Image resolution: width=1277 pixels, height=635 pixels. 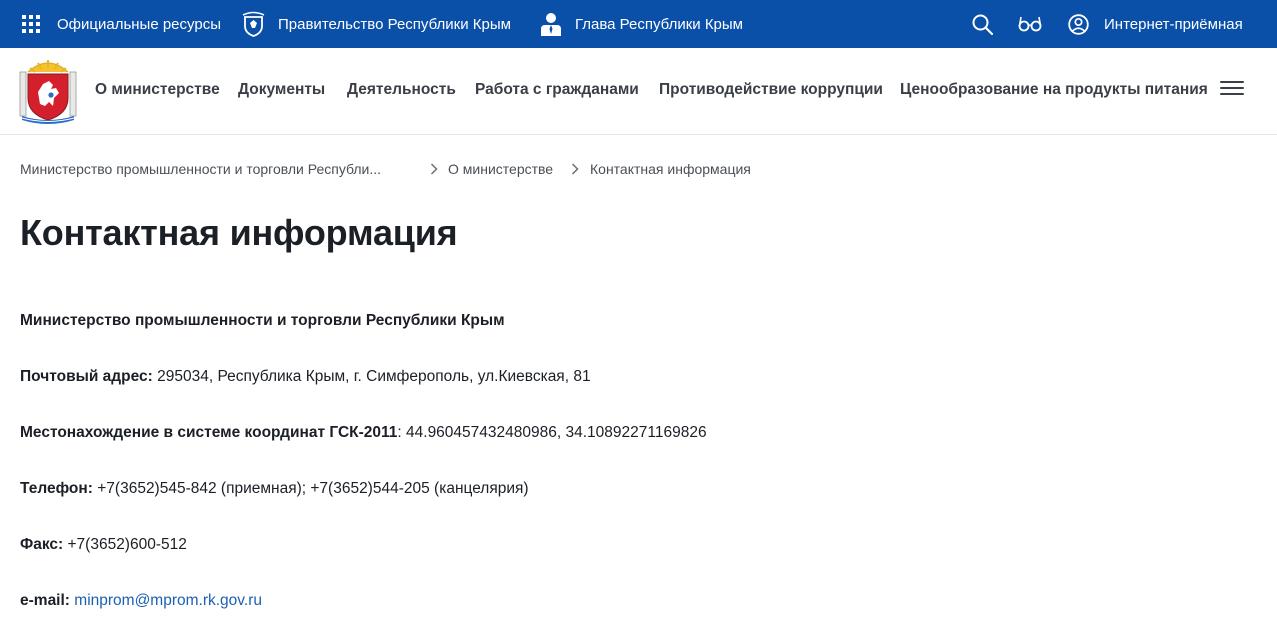 I want to click on user-circle-icon, so click(x=1078, y=24).